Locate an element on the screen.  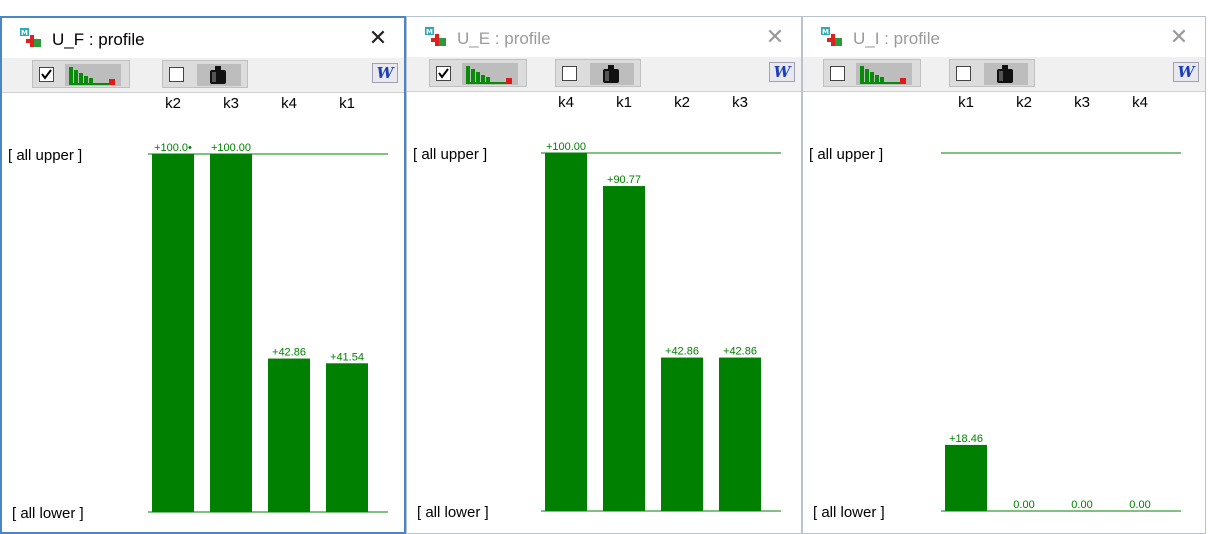
window-title: U_I : profile is located at coordinates (896, 38).